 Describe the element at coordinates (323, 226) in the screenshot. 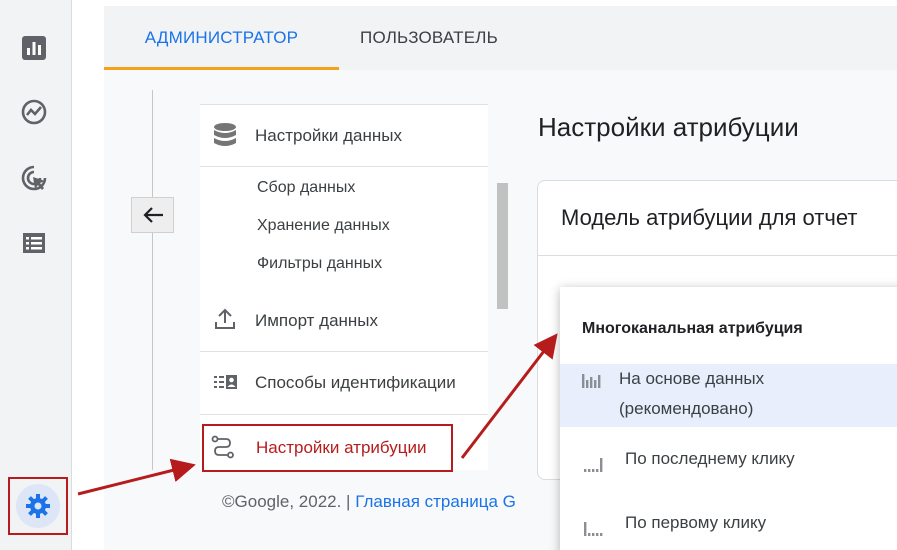

I see `submenu-data-retention: Хранение данных` at that location.